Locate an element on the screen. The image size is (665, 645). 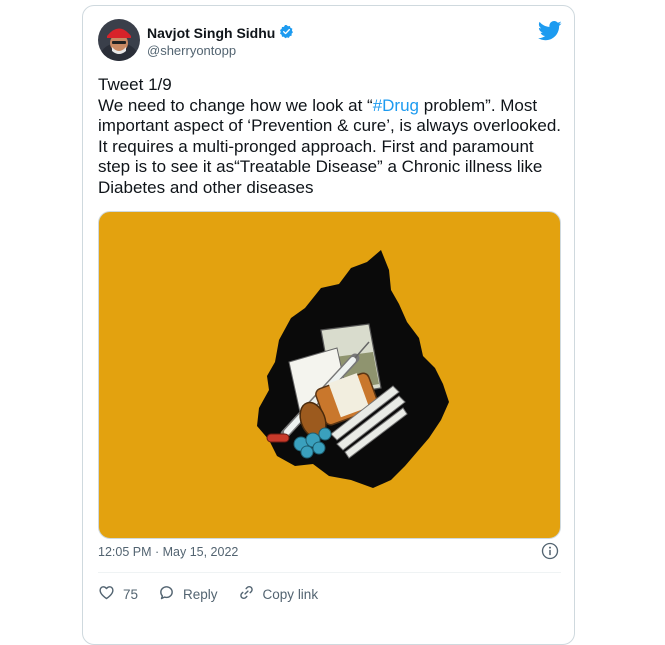
info-icon is located at coordinates (550, 551).